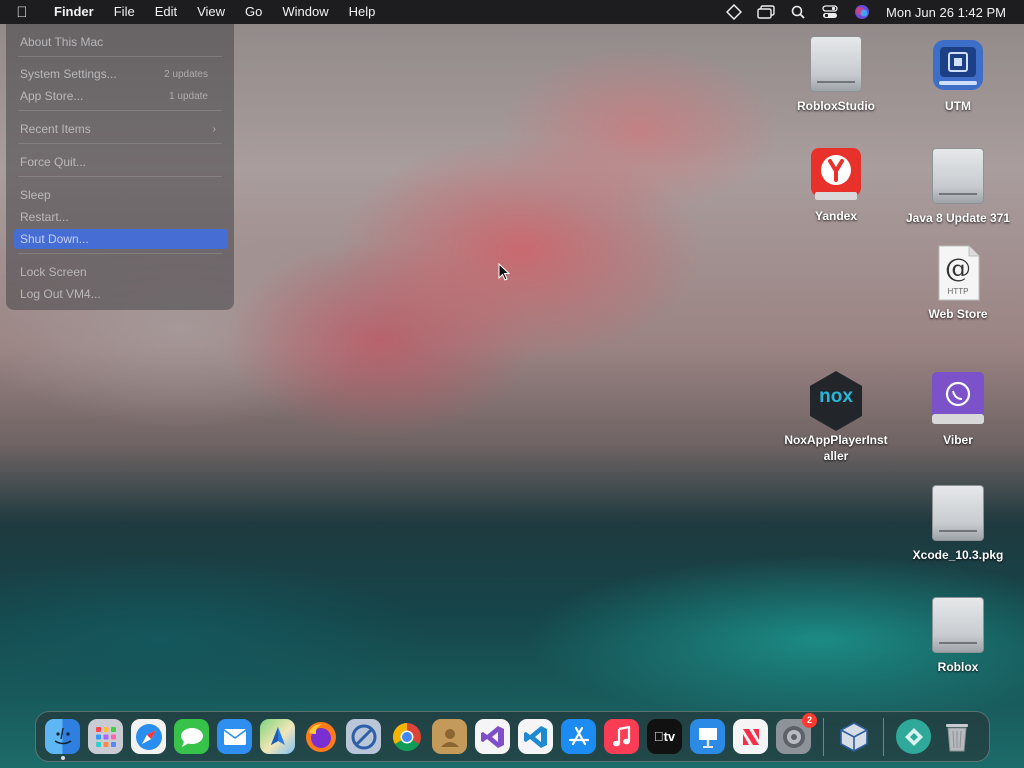  Describe the element at coordinates (958, 524) in the screenshot. I see `desktop-icon-xcode-pkg: Xcode_10.3.pkg` at that location.